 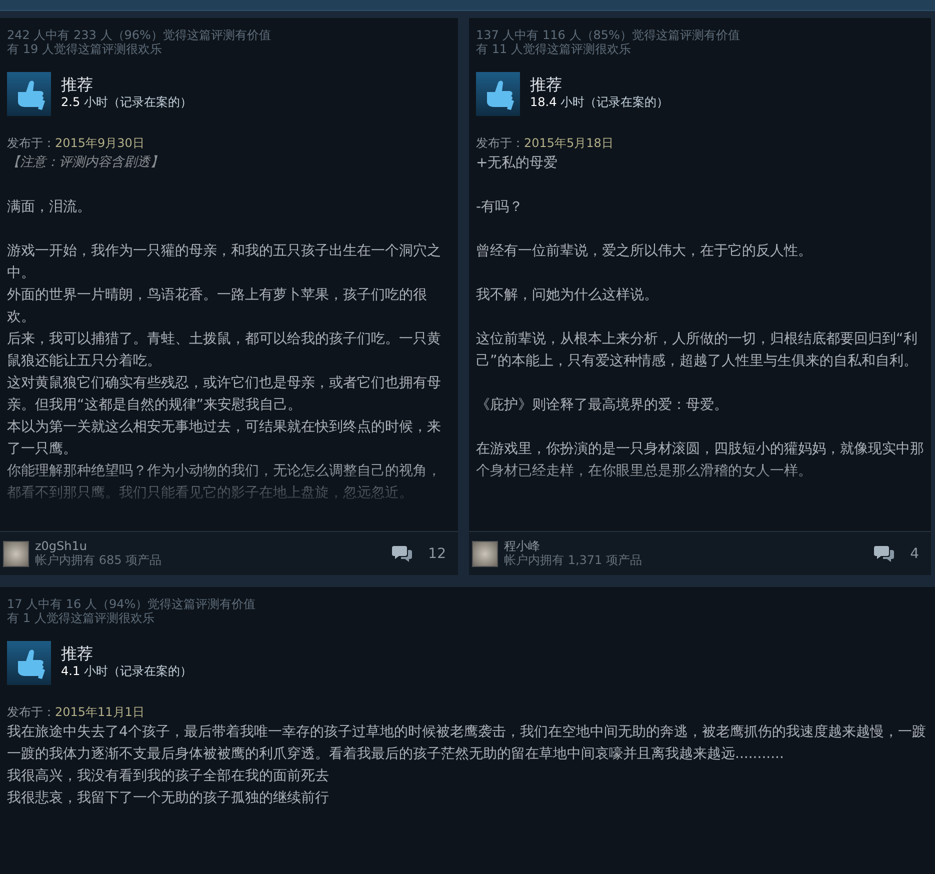 What do you see at coordinates (224, 262) in the screenshot?
I see `review-paragraph: 游戏一开始，我作为一只獾的母亲，和我的五只孩子出生在一个洞穴之中。` at bounding box center [224, 262].